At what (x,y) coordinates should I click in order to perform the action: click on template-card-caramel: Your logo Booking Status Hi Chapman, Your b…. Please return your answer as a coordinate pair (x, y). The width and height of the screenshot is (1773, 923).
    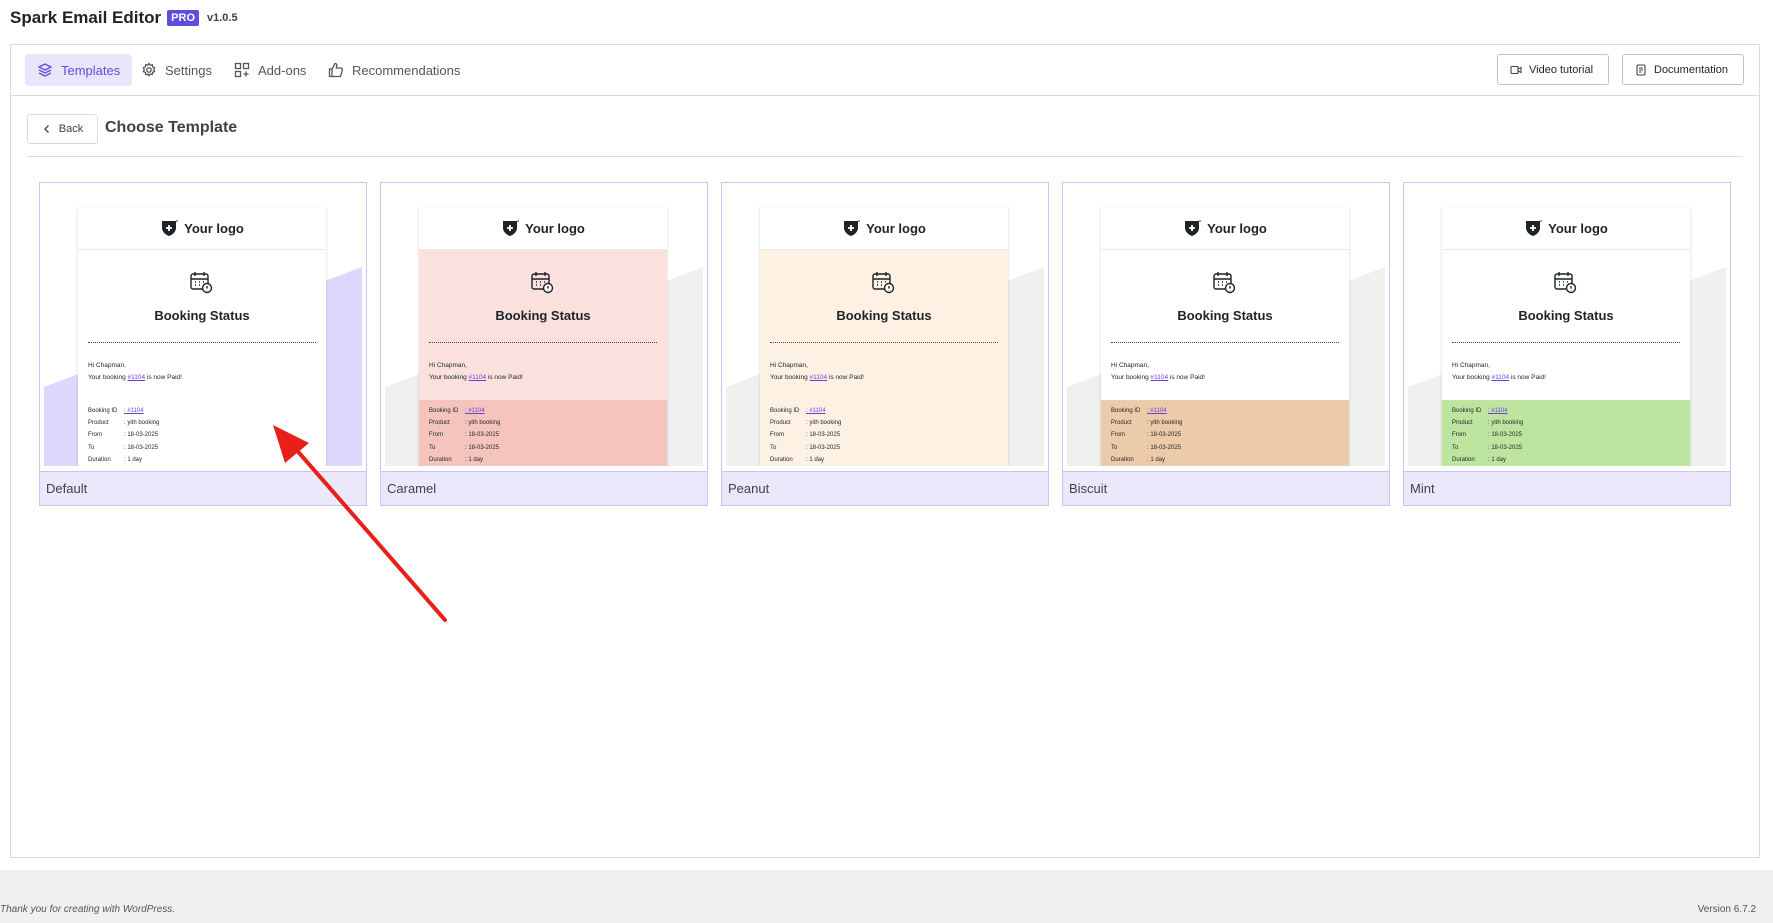
    Looking at the image, I should click on (544, 344).